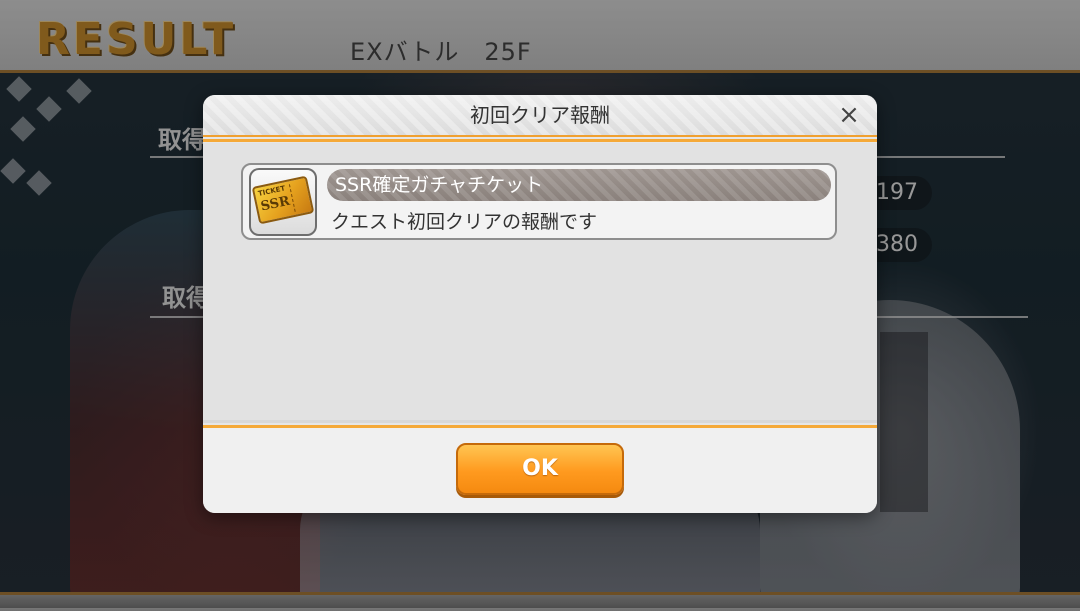  What do you see at coordinates (849, 115) in the screenshot?
I see `close-icon: ×` at bounding box center [849, 115].